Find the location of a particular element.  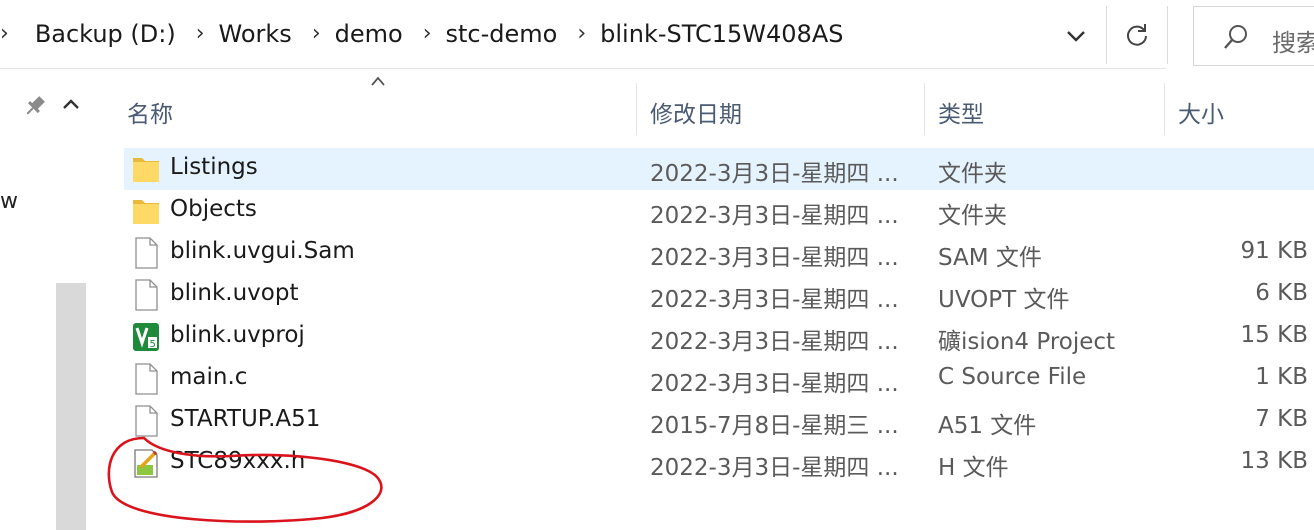

navigation-pane: w is located at coordinates (44, 299).